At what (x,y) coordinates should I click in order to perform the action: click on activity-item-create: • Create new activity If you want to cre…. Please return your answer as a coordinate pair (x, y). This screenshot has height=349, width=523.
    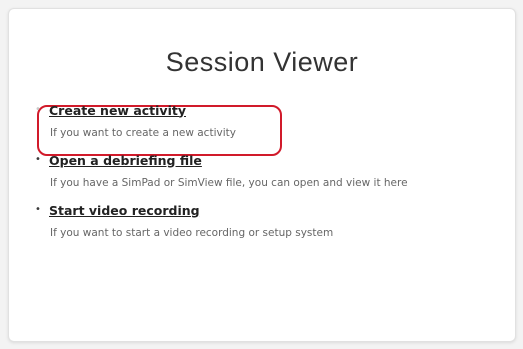
    Looking at the image, I should click on (265, 124).